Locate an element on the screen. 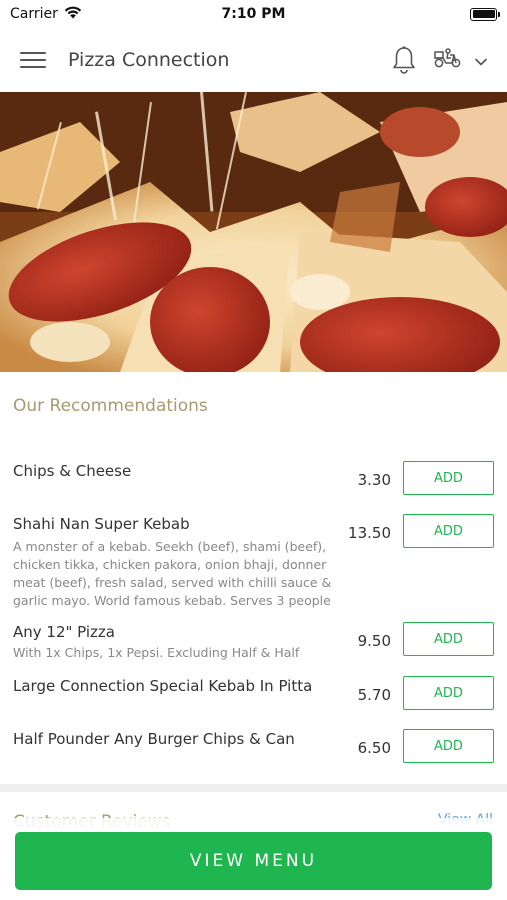  menu-icon is located at coordinates (33, 60).